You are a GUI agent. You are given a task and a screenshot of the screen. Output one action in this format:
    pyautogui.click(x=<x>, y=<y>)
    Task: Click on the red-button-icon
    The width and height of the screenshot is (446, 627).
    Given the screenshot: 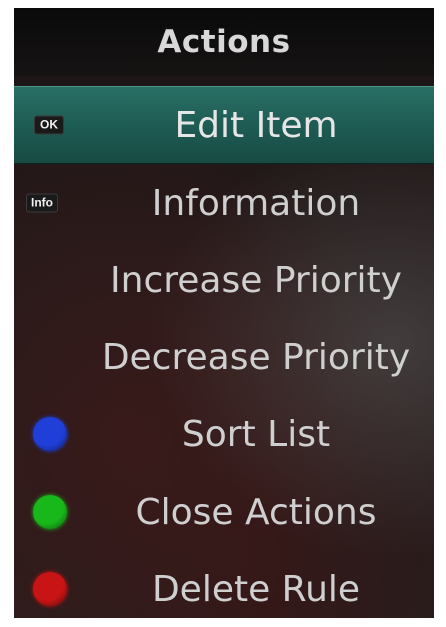 What is the action you would take?
    pyautogui.click(x=50, y=589)
    